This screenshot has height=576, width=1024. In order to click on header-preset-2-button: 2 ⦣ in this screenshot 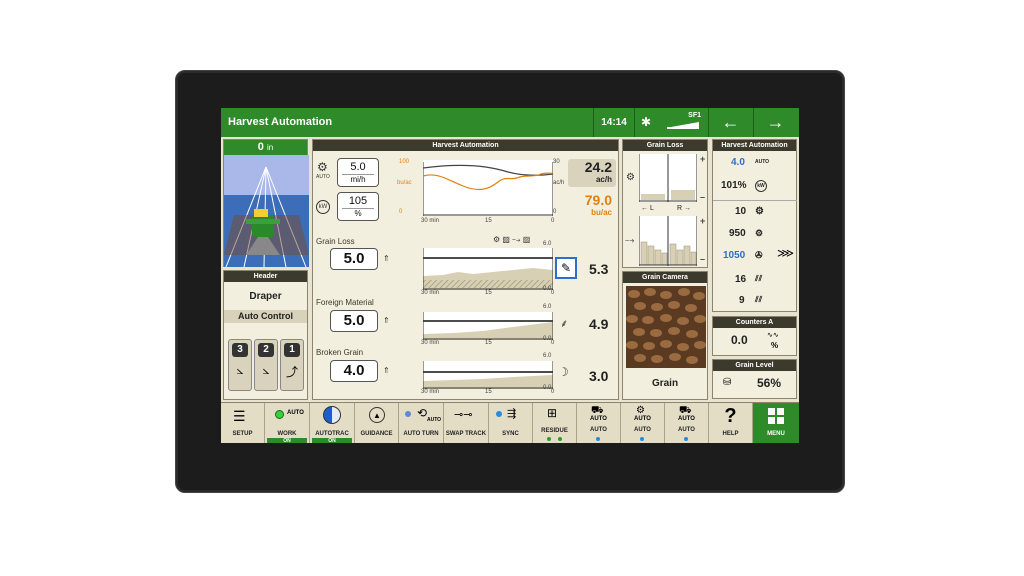, I will do `click(266, 365)`.